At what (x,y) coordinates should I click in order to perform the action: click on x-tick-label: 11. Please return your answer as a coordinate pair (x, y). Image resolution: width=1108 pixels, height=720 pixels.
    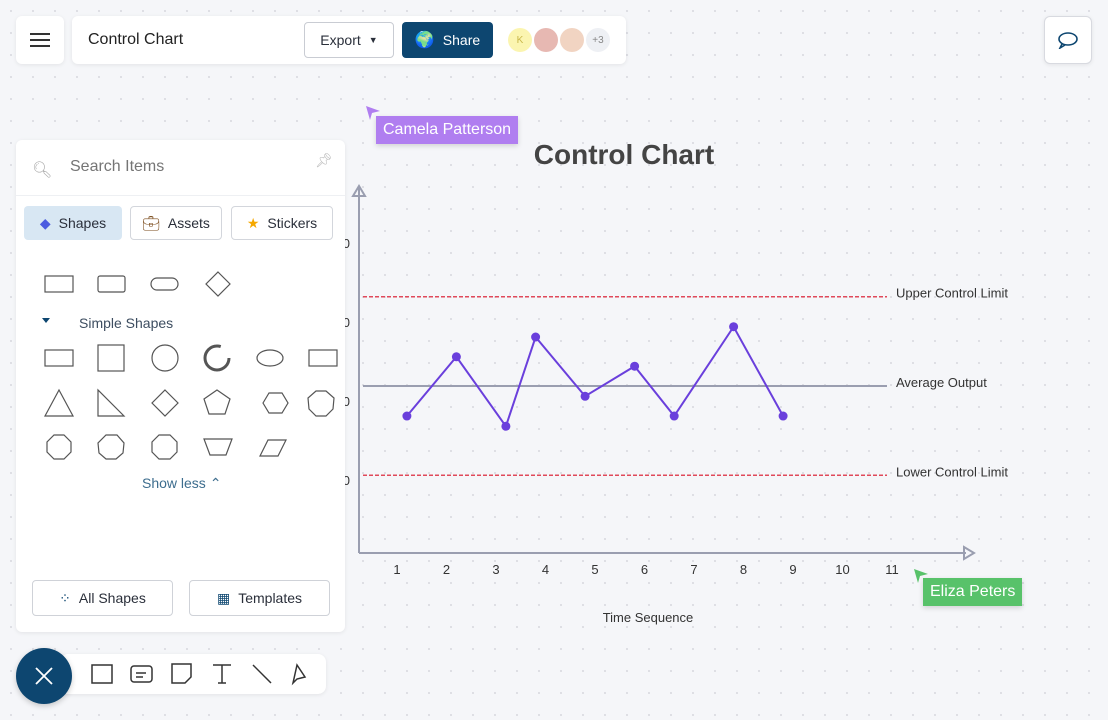
    Looking at the image, I should click on (892, 569).